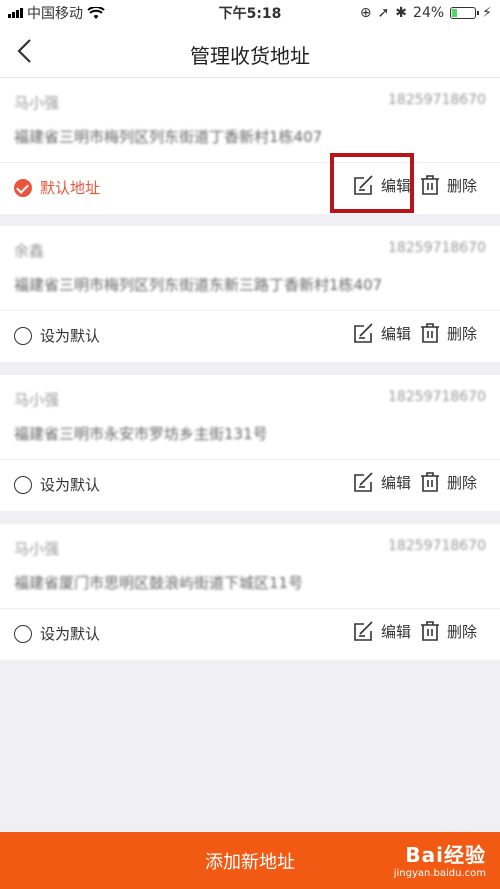 The height and width of the screenshot is (889, 500). Describe the element at coordinates (401, 13) in the screenshot. I see `bluetooth-icon: ✱` at that location.